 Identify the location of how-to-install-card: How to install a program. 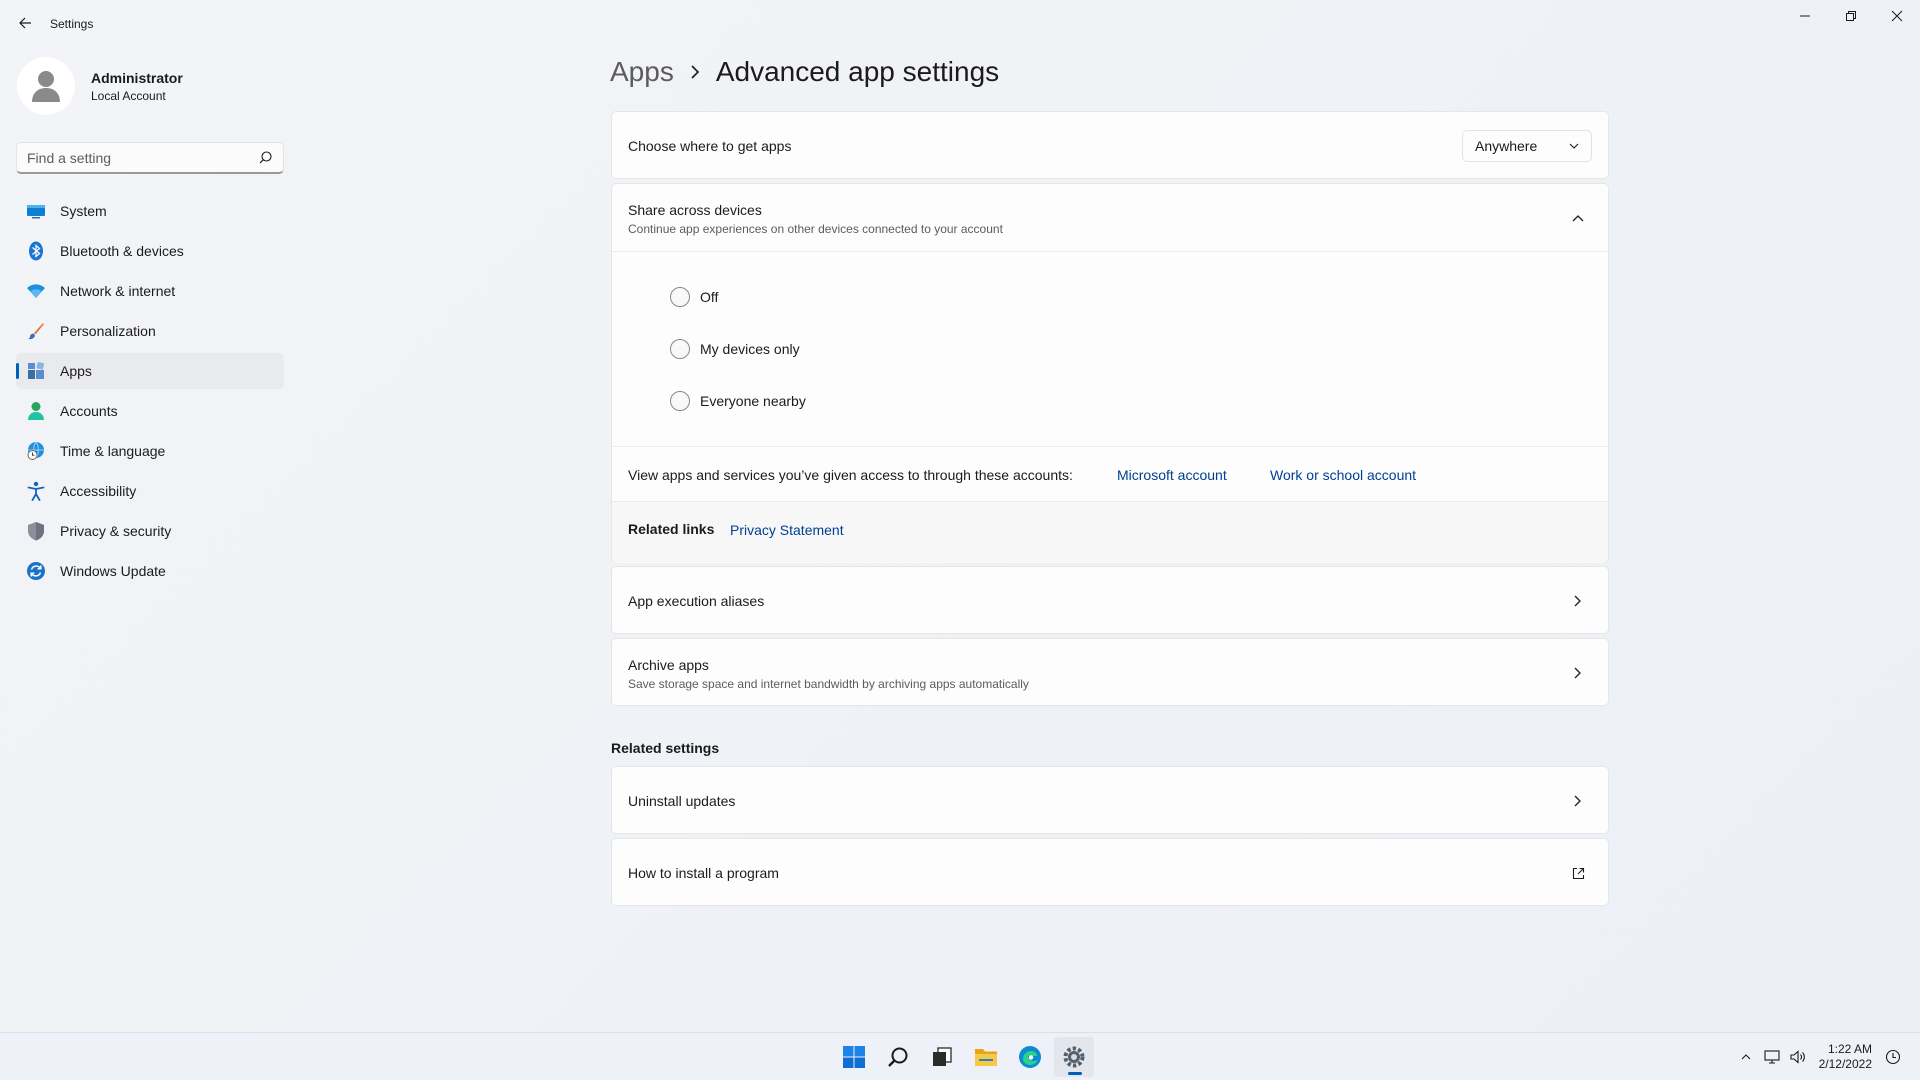
(1110, 872).